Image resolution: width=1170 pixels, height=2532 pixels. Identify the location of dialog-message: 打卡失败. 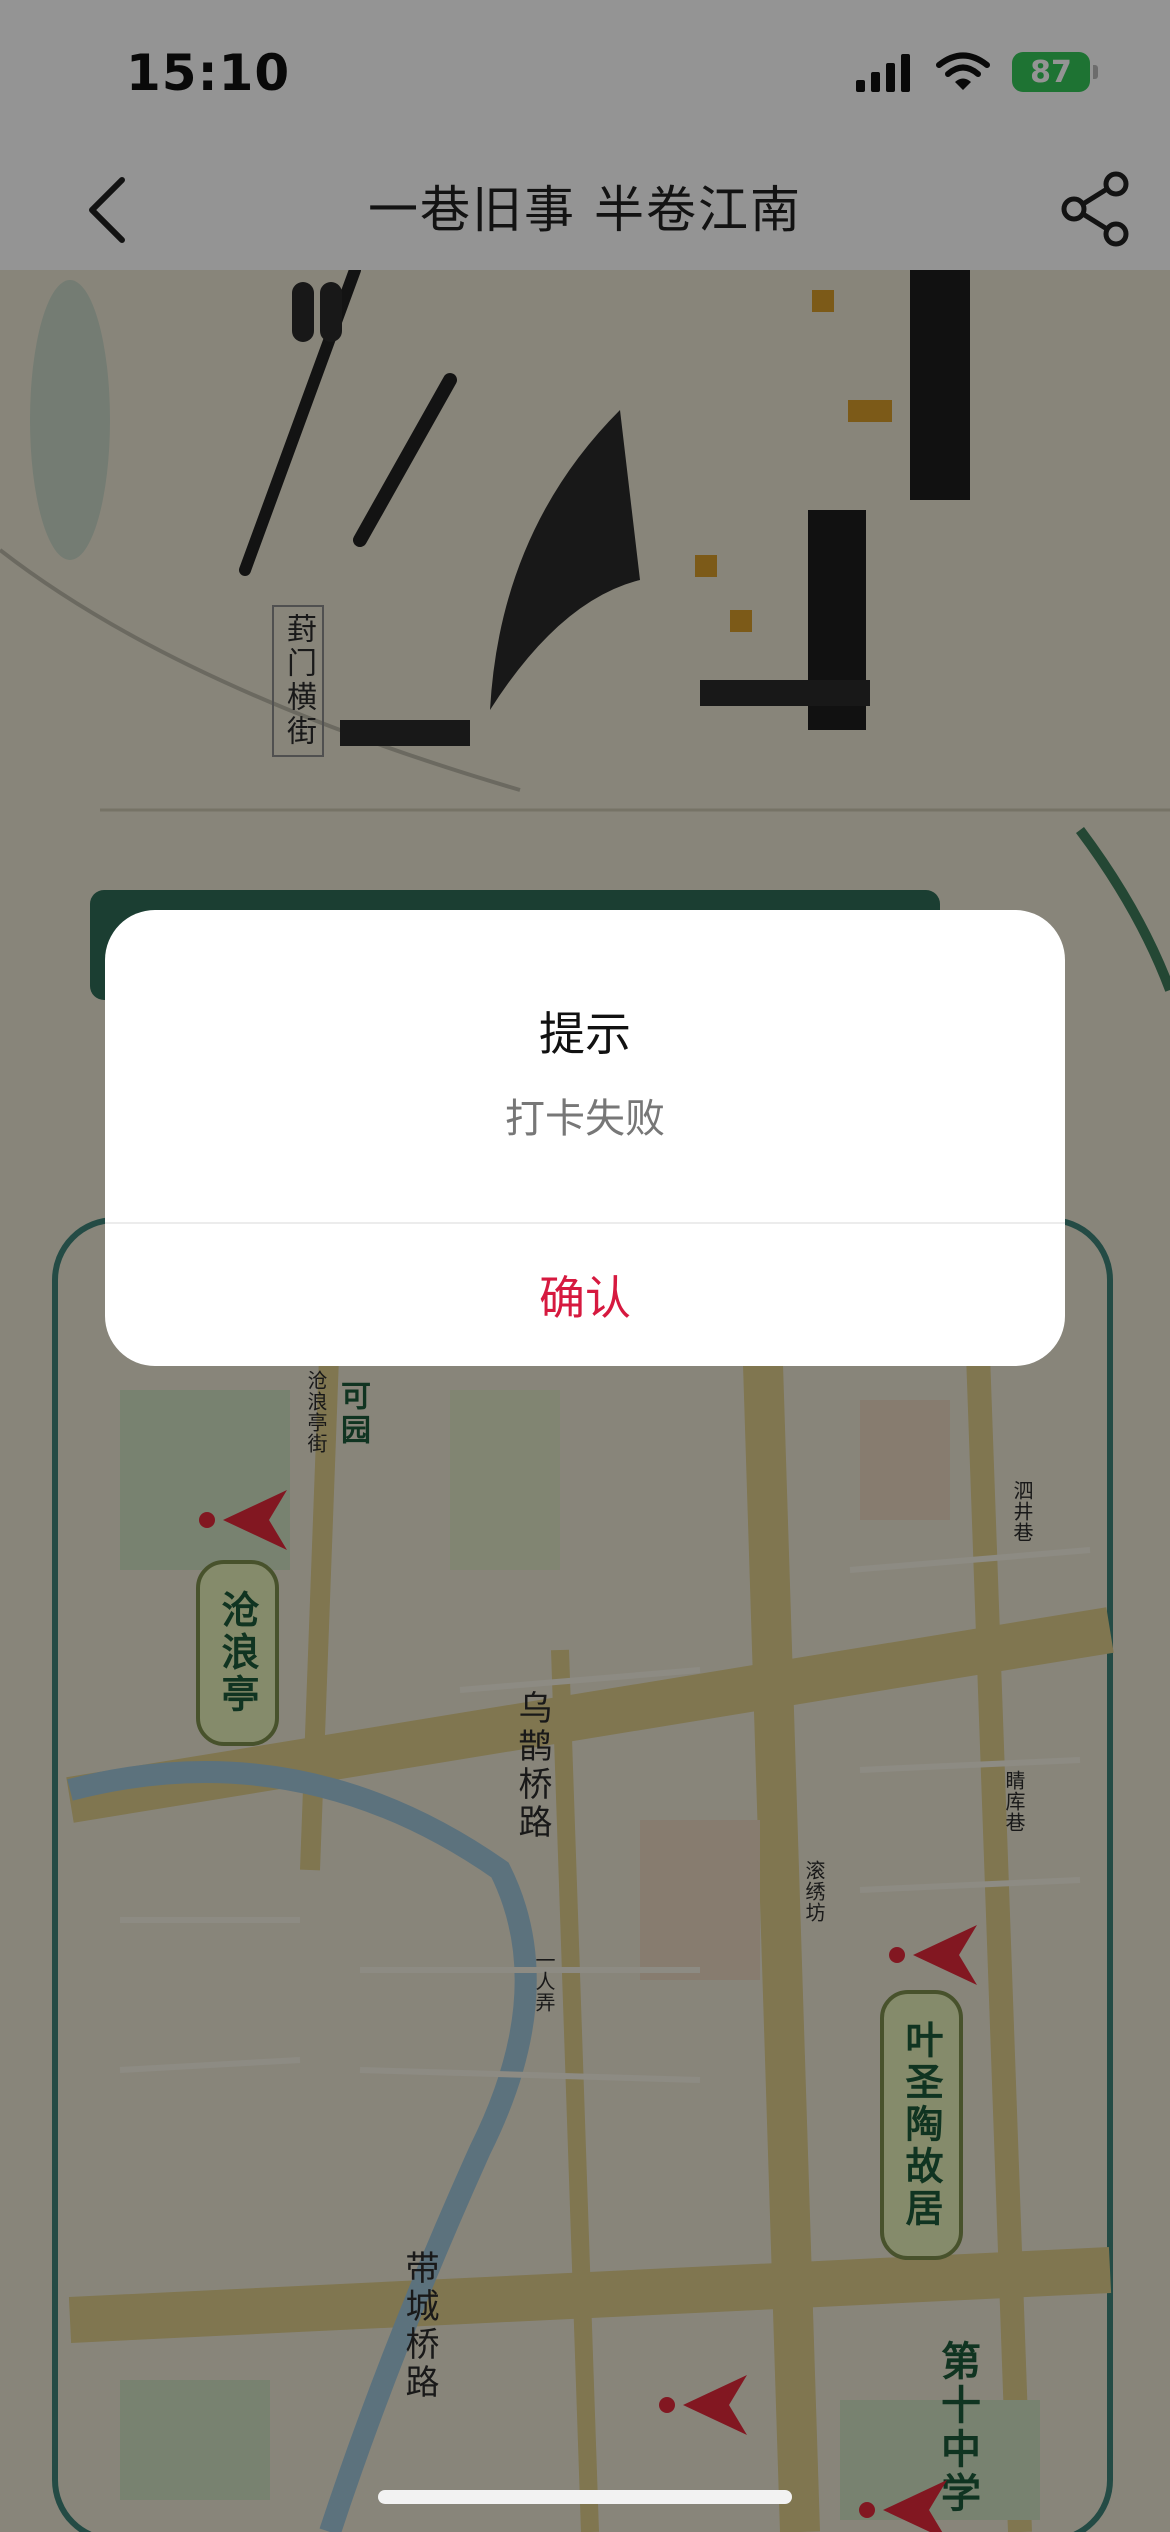
(585, 1119).